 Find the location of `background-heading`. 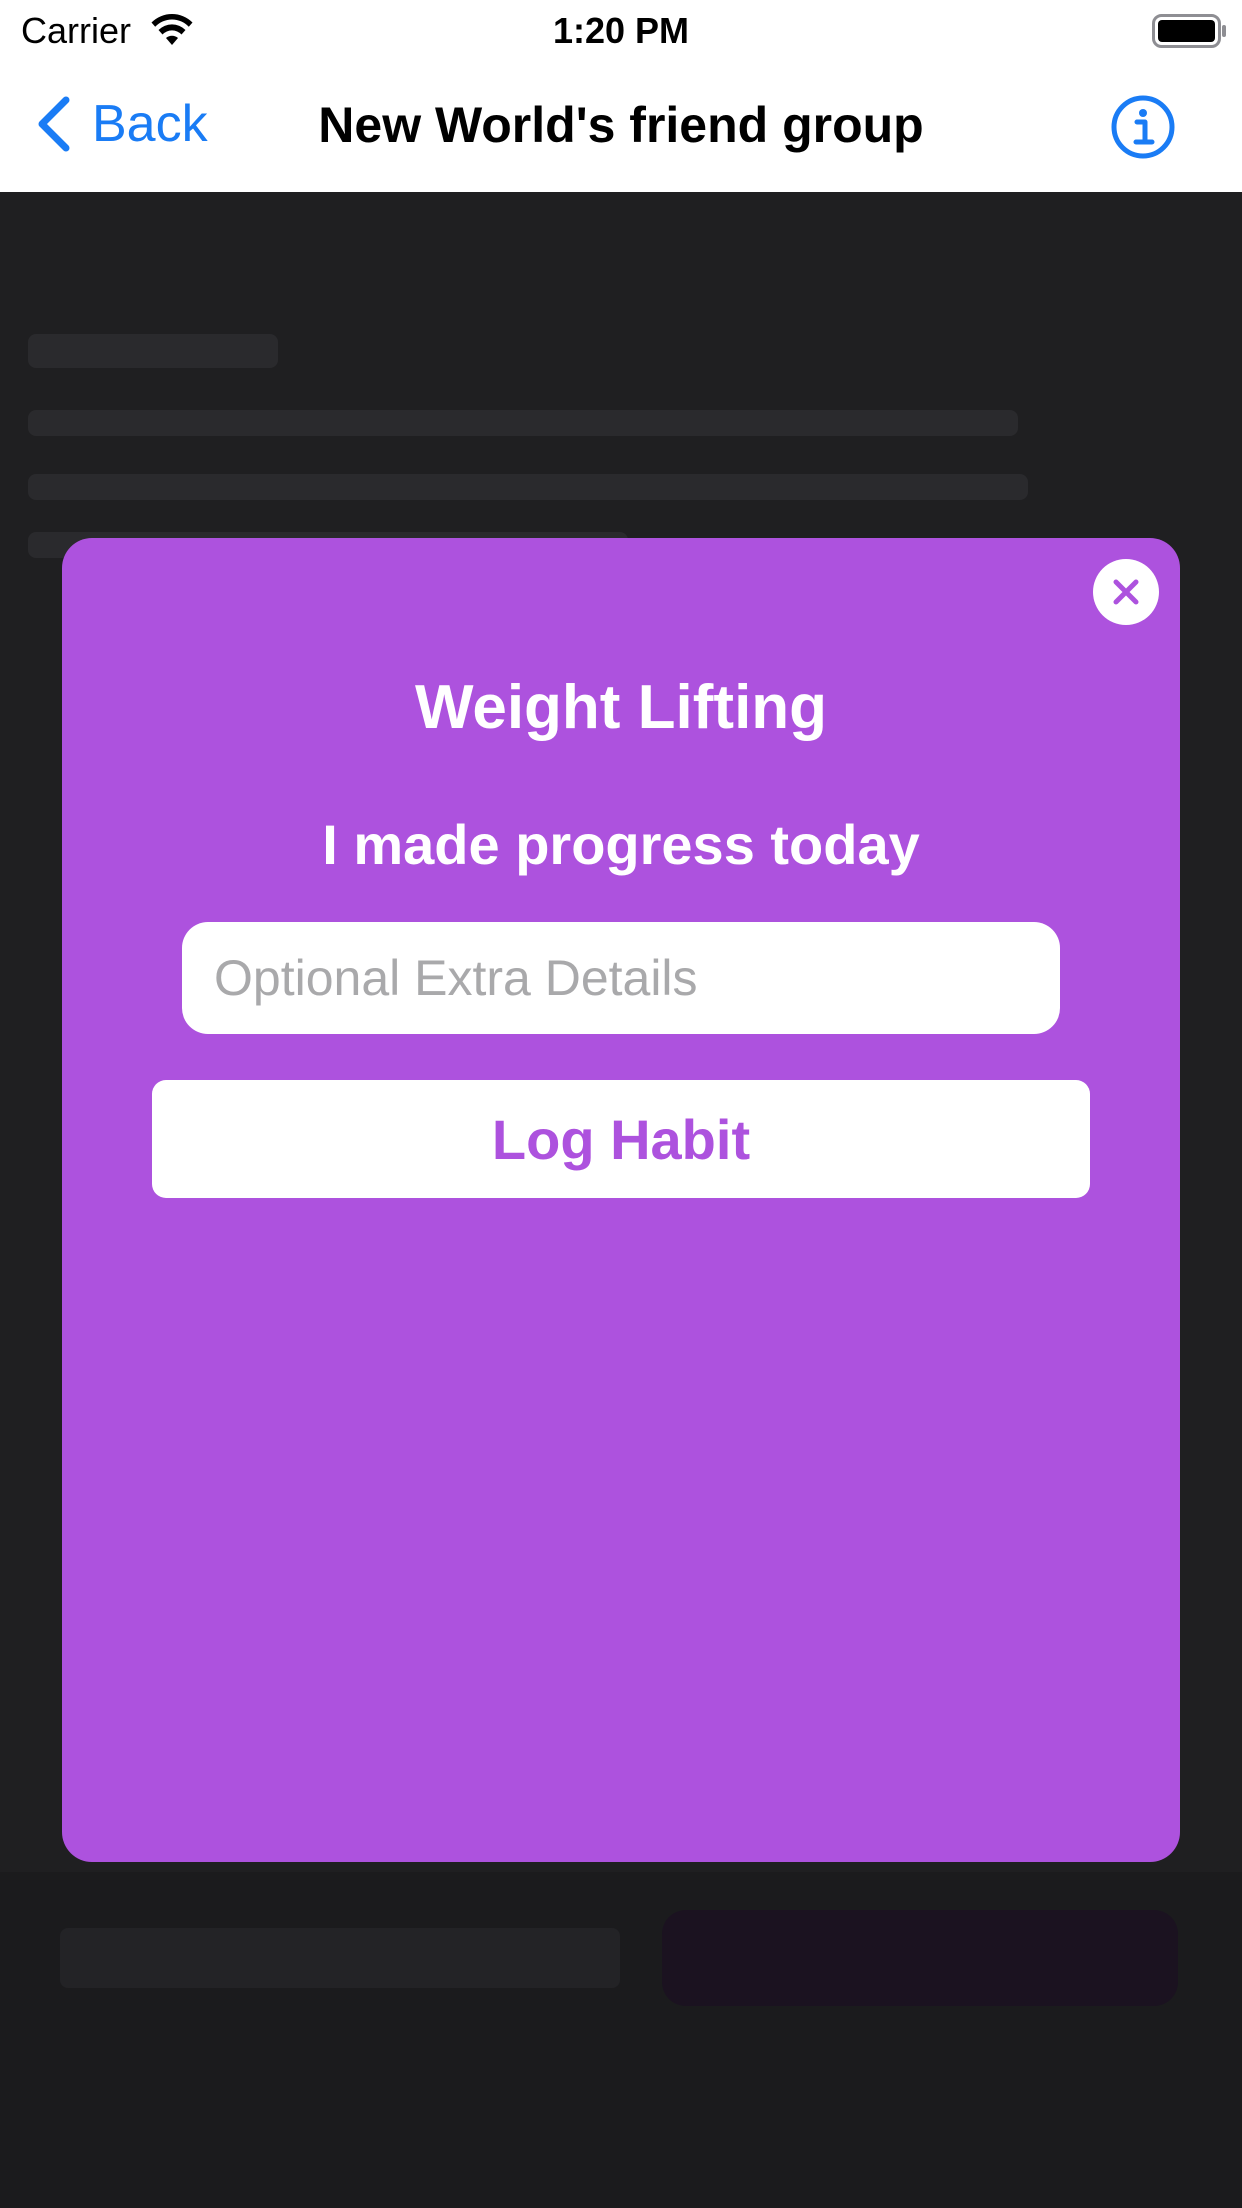

background-heading is located at coordinates (153, 351).